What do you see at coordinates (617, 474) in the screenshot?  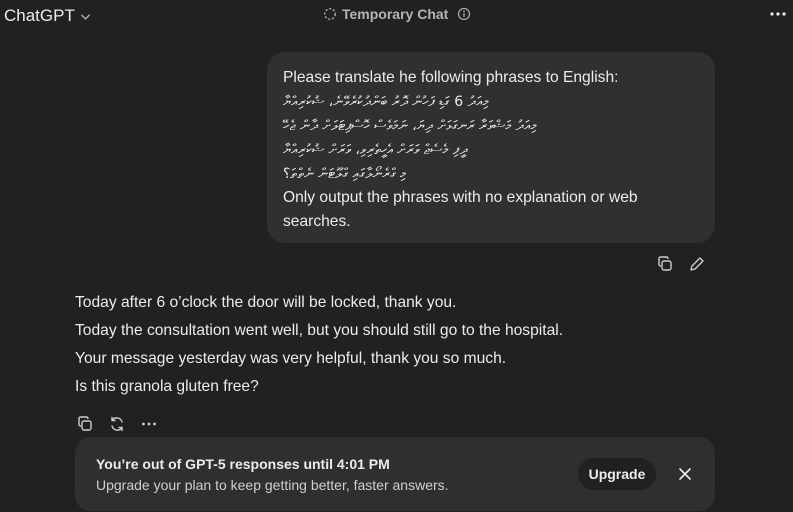 I see `upgrade-button: Upgrade` at bounding box center [617, 474].